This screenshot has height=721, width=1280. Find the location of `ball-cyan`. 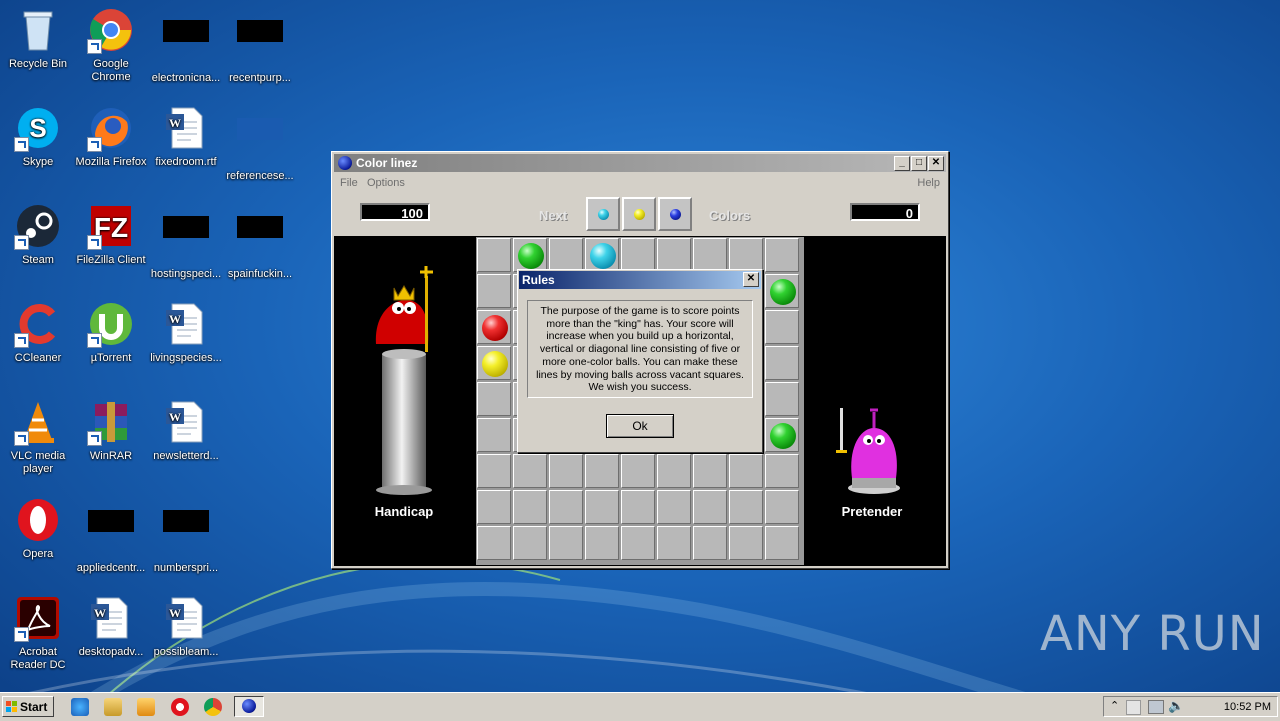

ball-cyan is located at coordinates (603, 256).